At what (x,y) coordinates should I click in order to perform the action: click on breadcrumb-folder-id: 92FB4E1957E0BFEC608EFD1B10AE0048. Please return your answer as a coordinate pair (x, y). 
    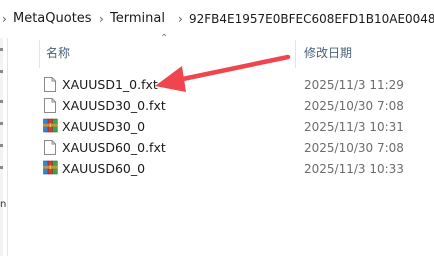
    Looking at the image, I should click on (311, 19).